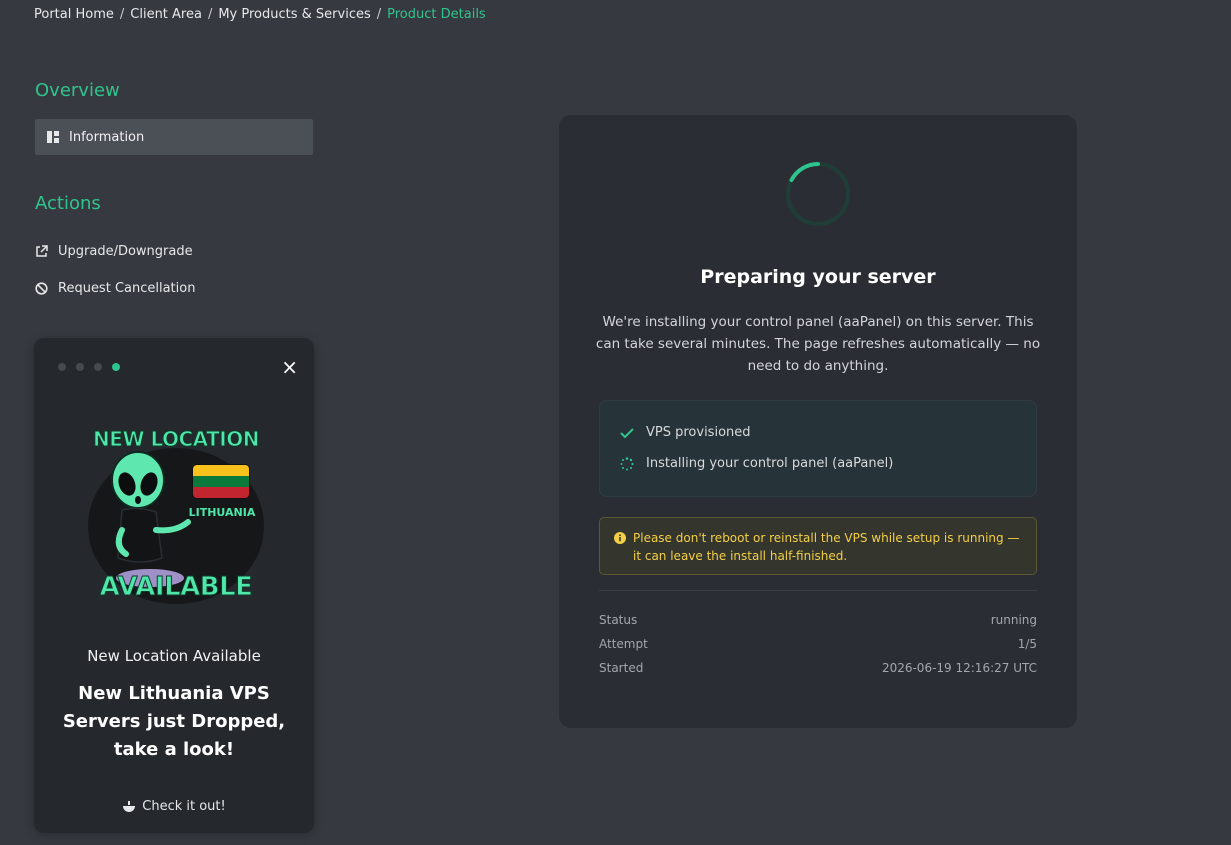 Image resolution: width=1231 pixels, height=845 pixels. Describe the element at coordinates (618, 620) in the screenshot. I see `status-label: Status` at that location.